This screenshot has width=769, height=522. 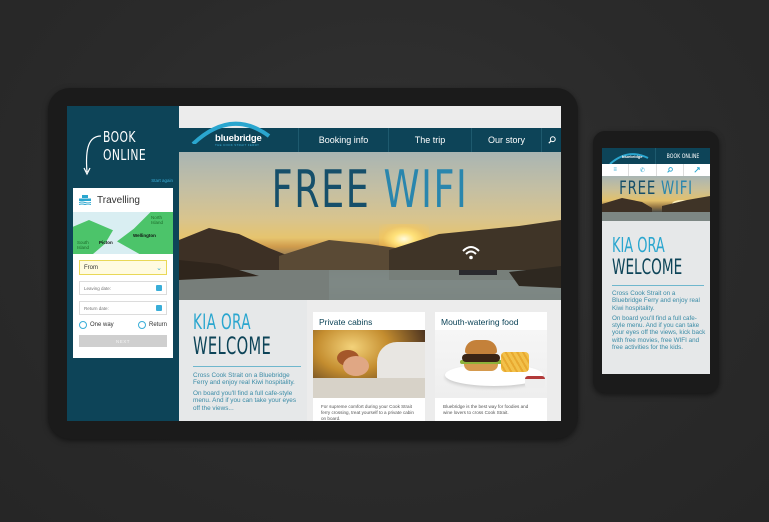 What do you see at coordinates (102, 325) in the screenshot?
I see `one-way-label: One way` at bounding box center [102, 325].